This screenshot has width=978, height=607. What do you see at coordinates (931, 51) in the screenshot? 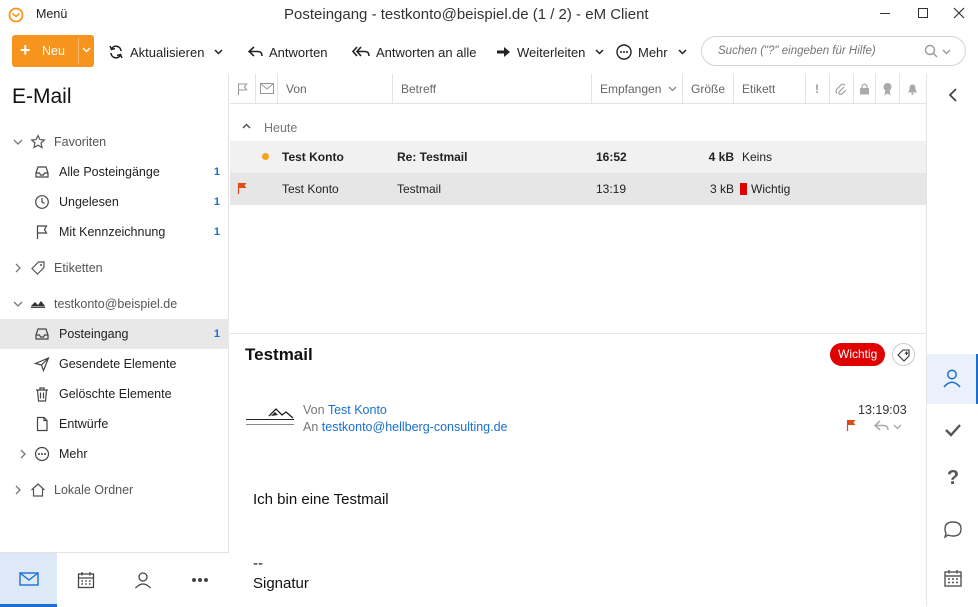
I see `search-icon` at bounding box center [931, 51].